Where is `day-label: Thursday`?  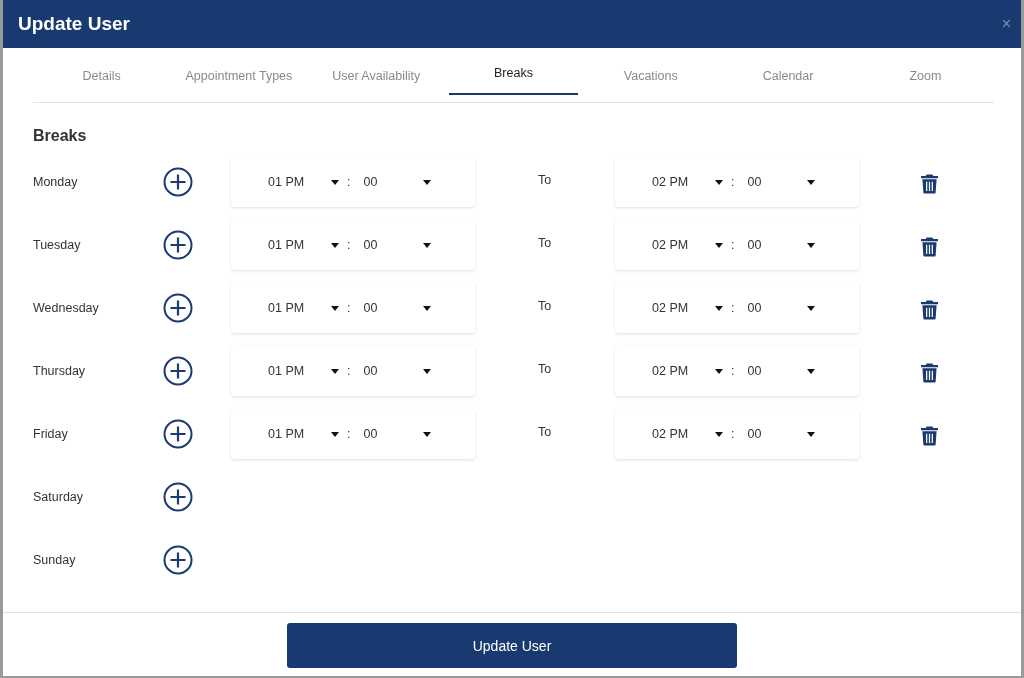
day-label: Thursday is located at coordinates (60, 370).